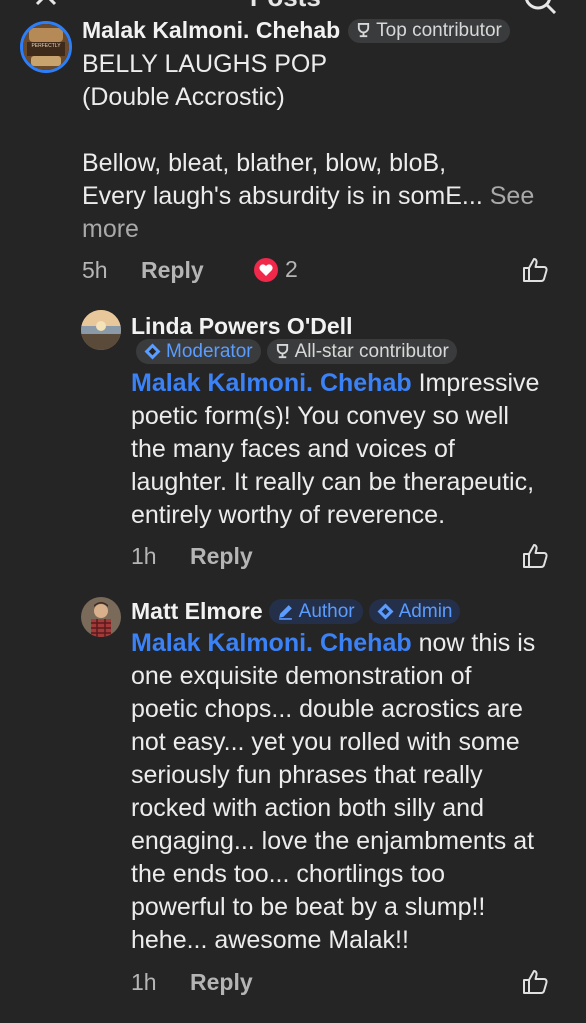 This screenshot has height=1023, width=586. What do you see at coordinates (301, 676) in the screenshot?
I see `reply-line: one exquisite demonstration of` at bounding box center [301, 676].